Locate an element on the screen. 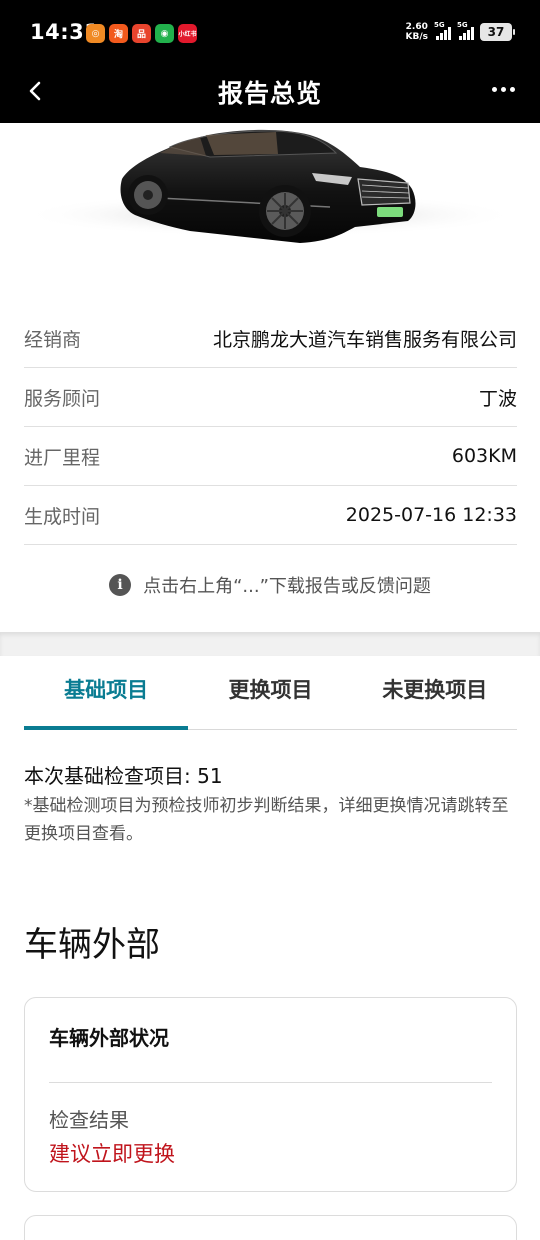 This screenshot has width=540, height=1240. navbar: 报告总览 is located at coordinates (270, 94).